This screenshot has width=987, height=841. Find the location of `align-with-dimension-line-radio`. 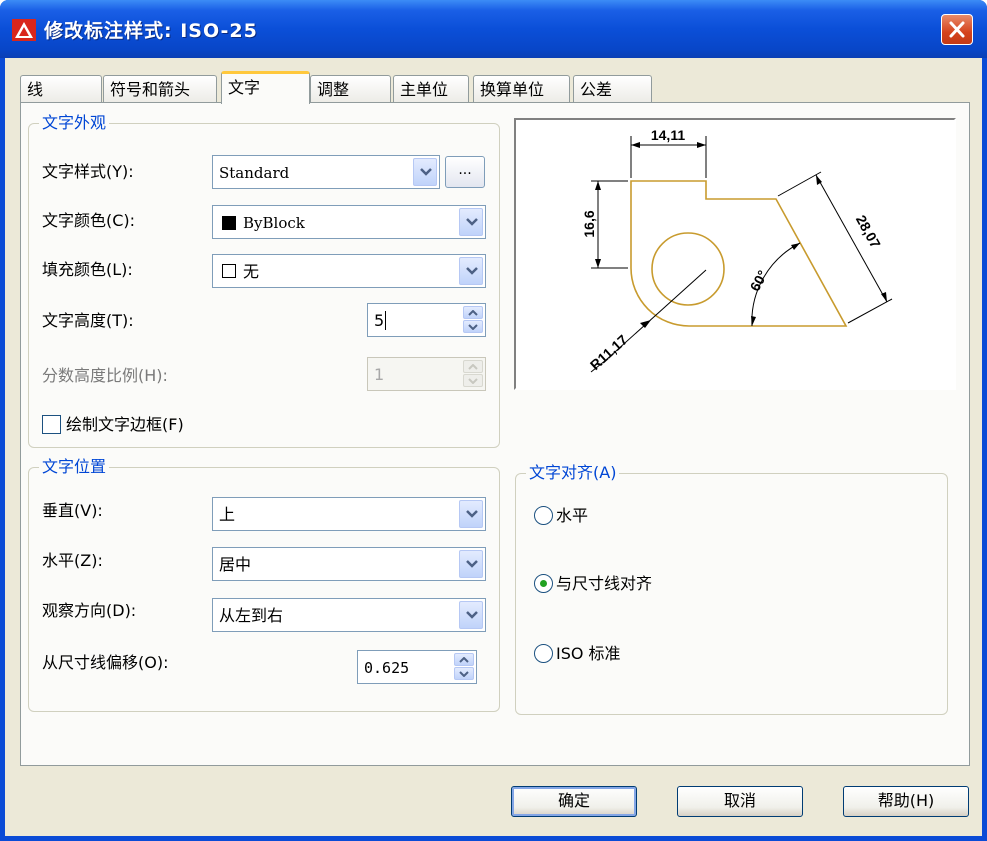

align-with-dimension-line-radio is located at coordinates (543, 583).